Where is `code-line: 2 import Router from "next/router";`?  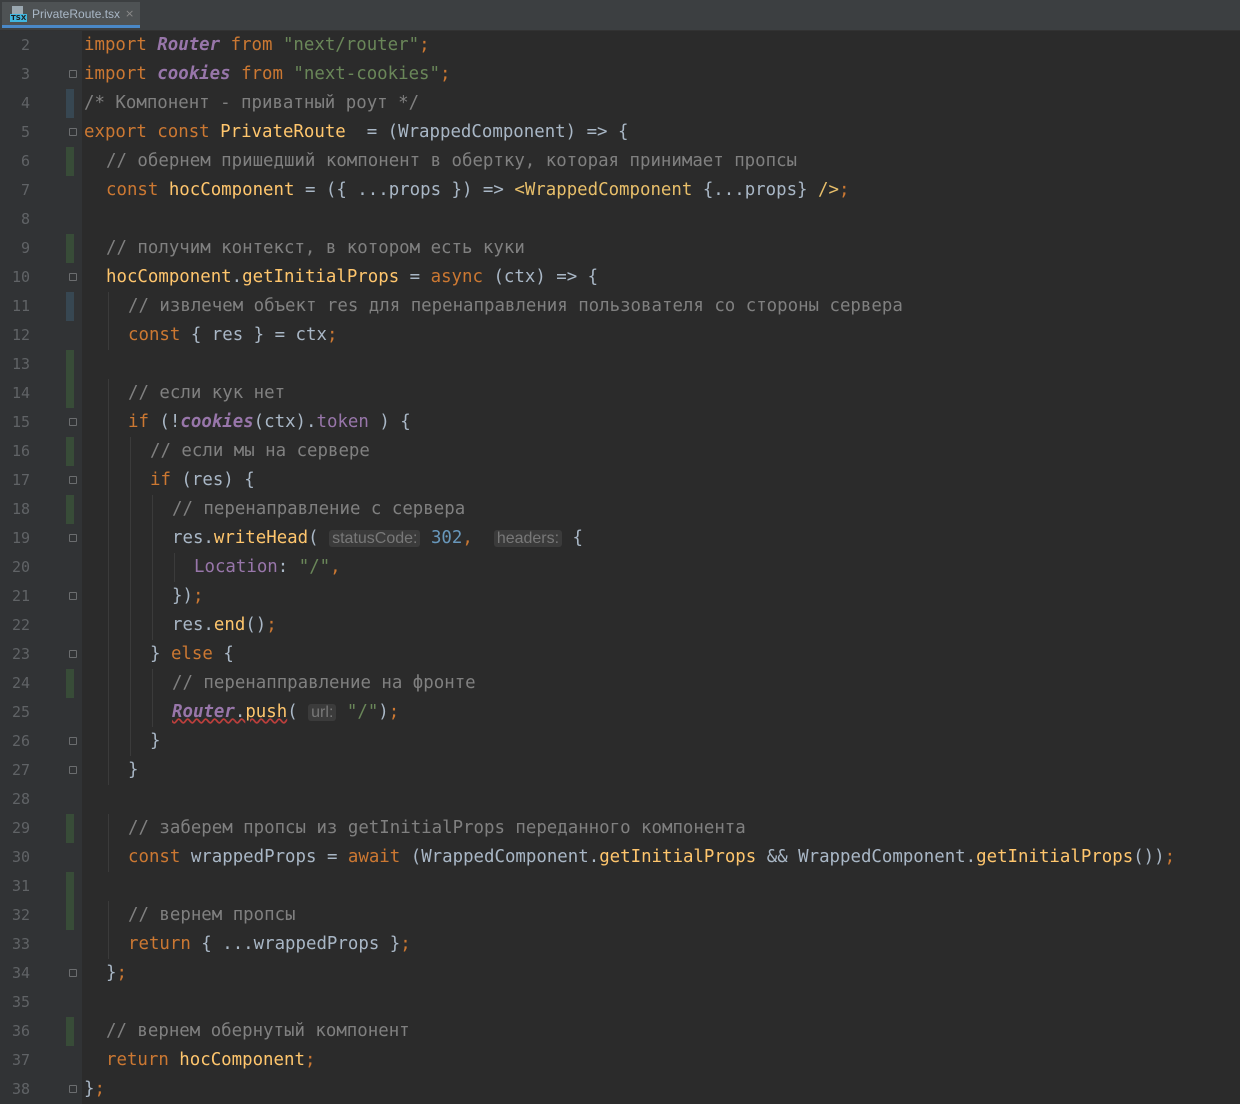 code-line: 2 import Router from "next/router"; is located at coordinates (620, 45).